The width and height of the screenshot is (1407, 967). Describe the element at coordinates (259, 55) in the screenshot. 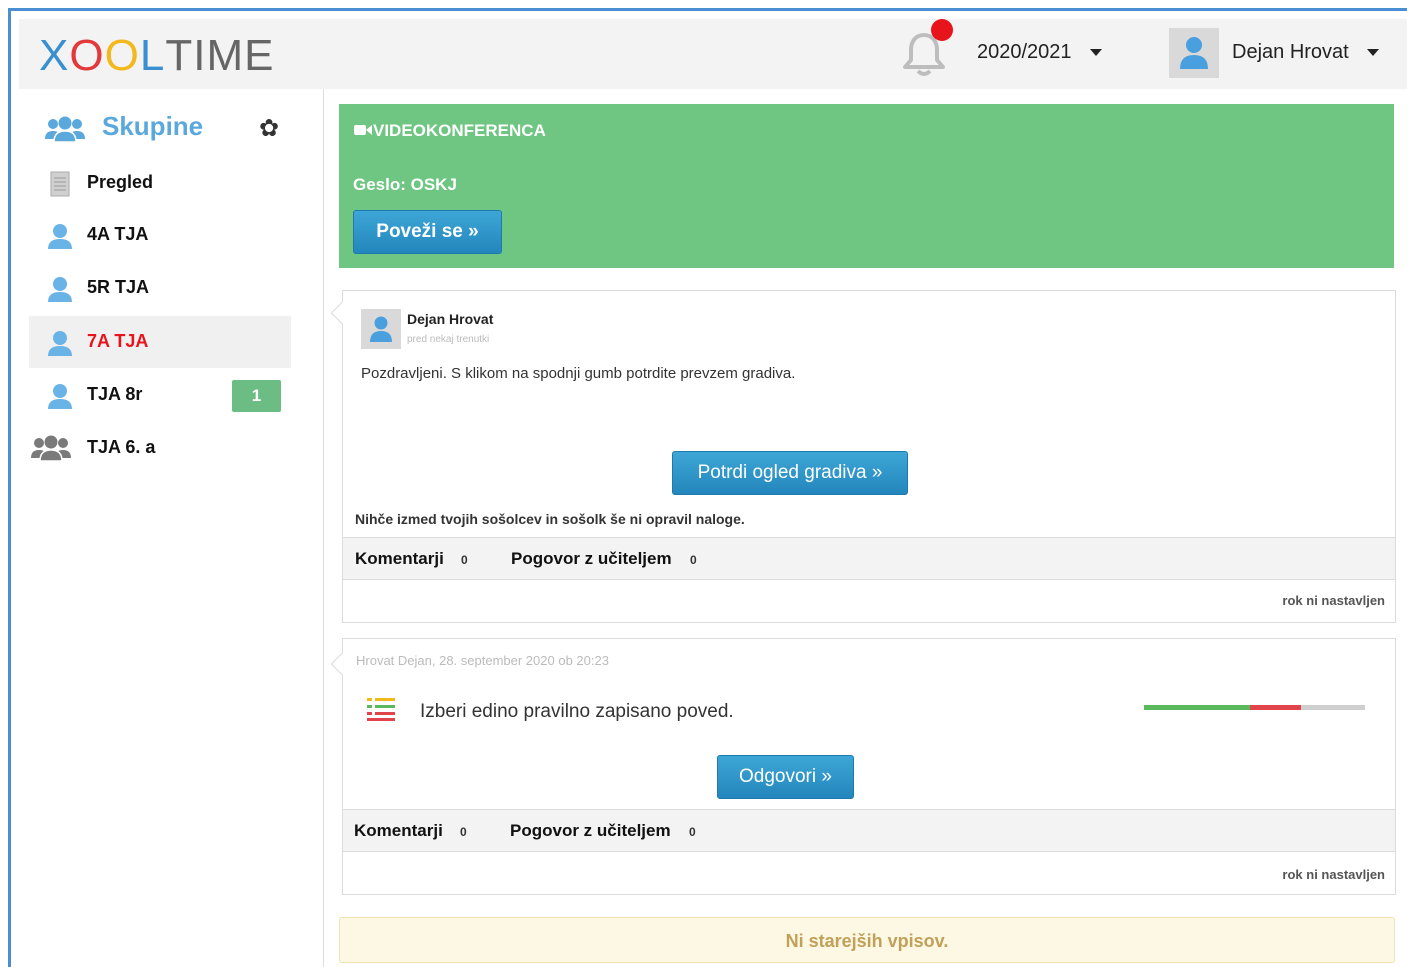

I see `logo-letter: E` at that location.